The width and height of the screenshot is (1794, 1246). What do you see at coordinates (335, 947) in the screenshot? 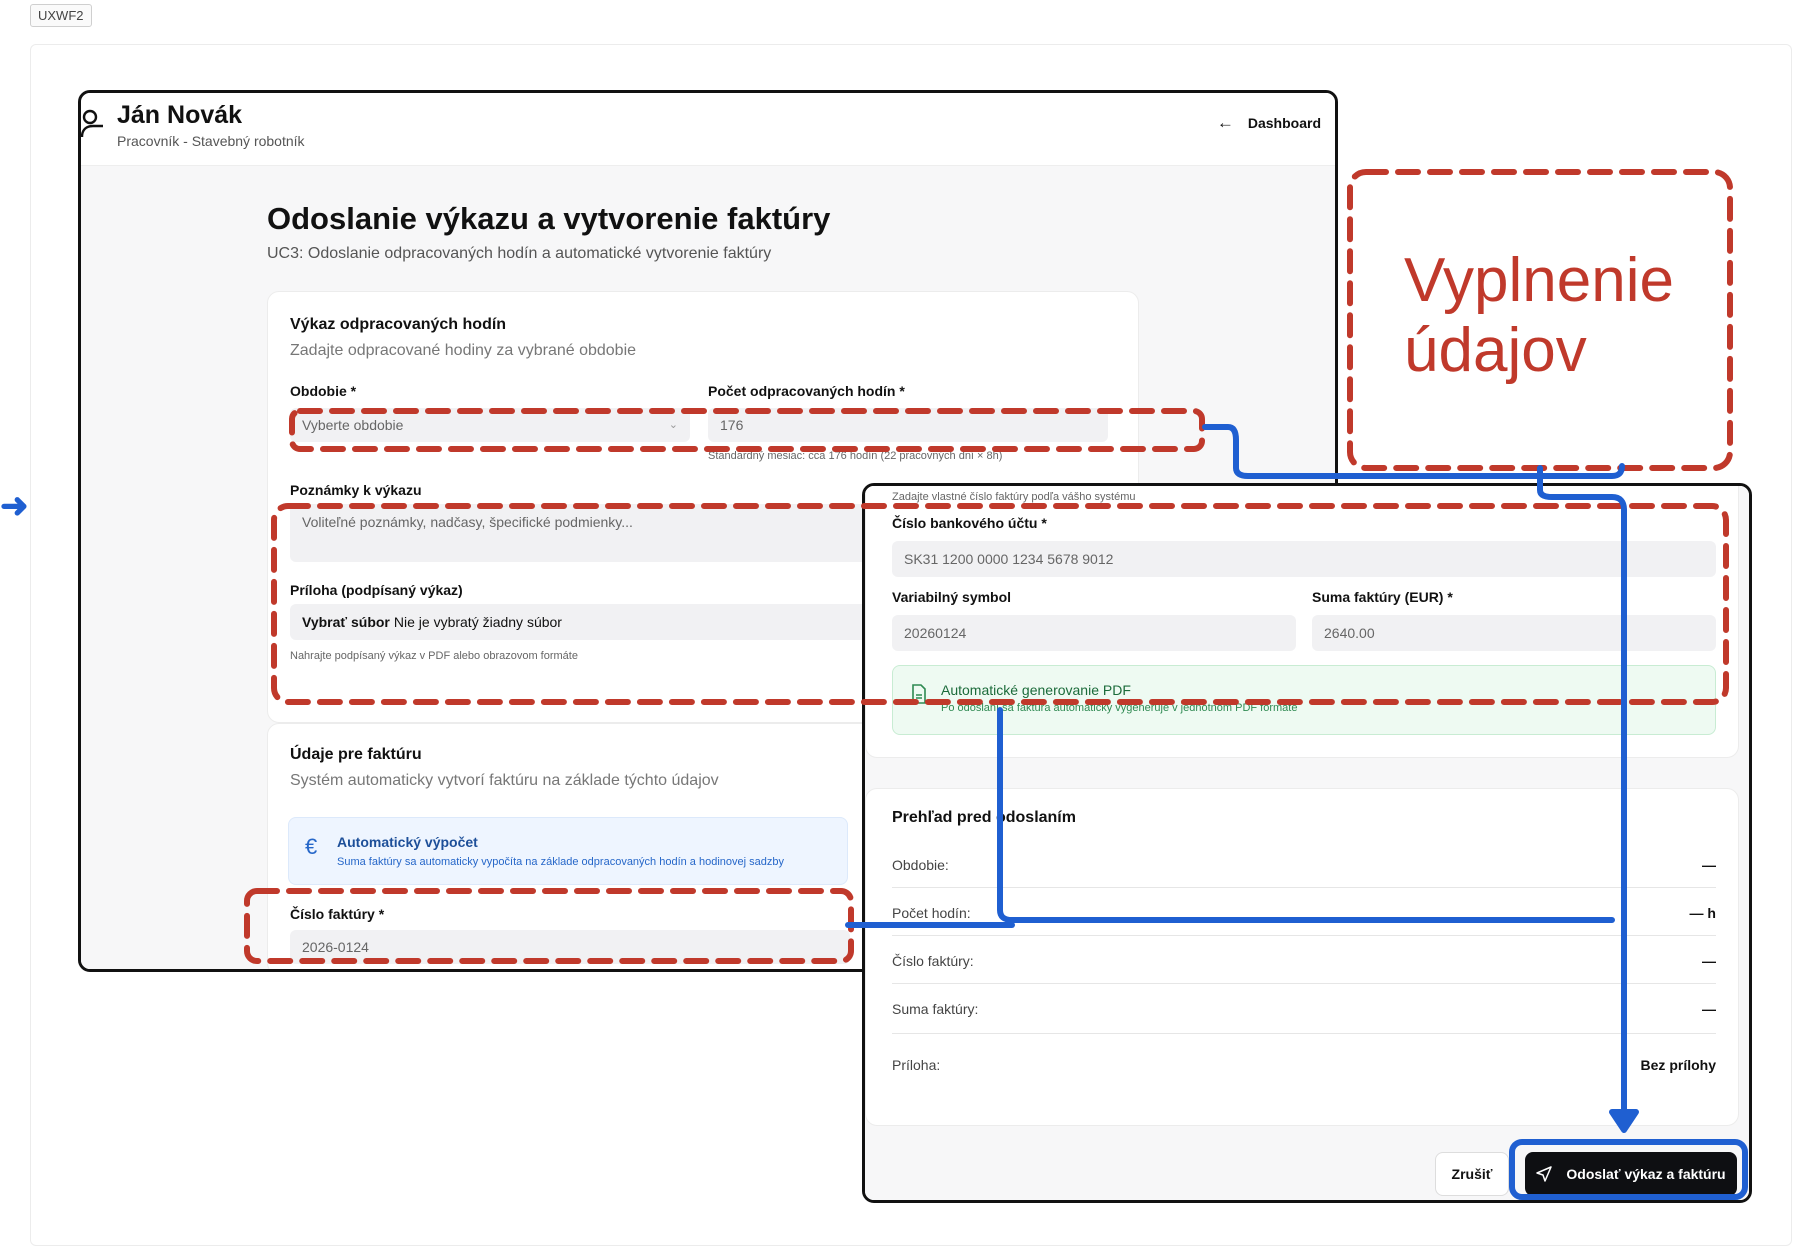
I see `invoice-number-value: 2026-0124` at bounding box center [335, 947].